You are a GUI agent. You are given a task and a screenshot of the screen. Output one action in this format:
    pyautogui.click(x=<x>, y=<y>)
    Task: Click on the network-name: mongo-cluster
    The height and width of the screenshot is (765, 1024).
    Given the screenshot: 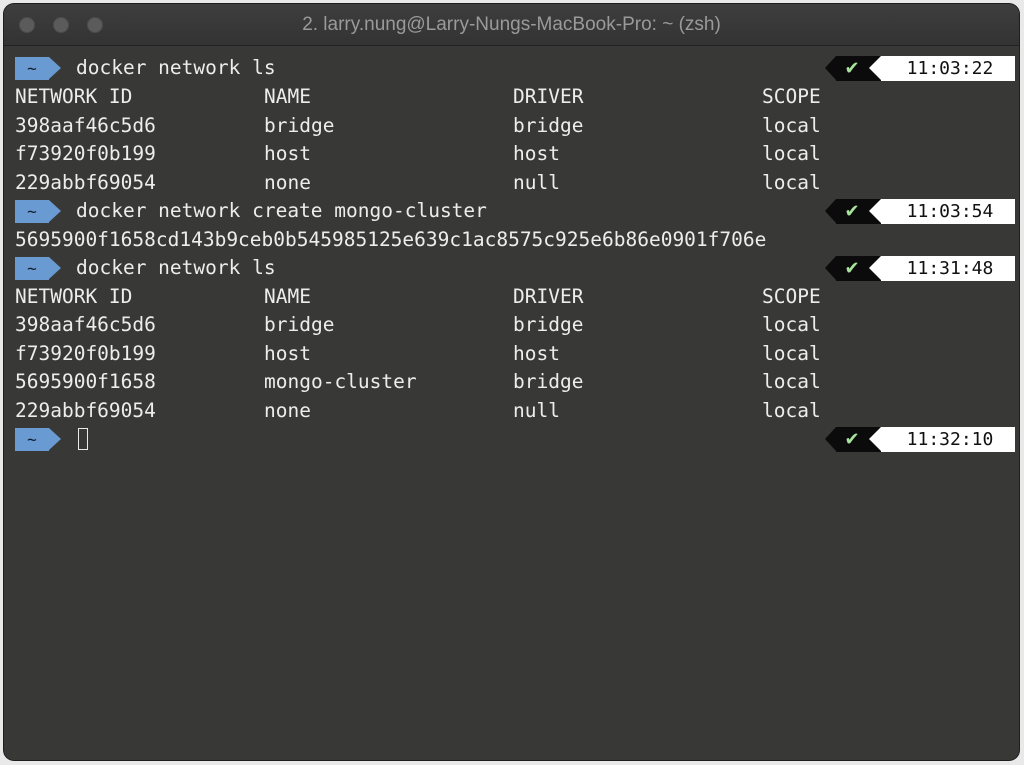 What is the action you would take?
    pyautogui.click(x=340, y=381)
    